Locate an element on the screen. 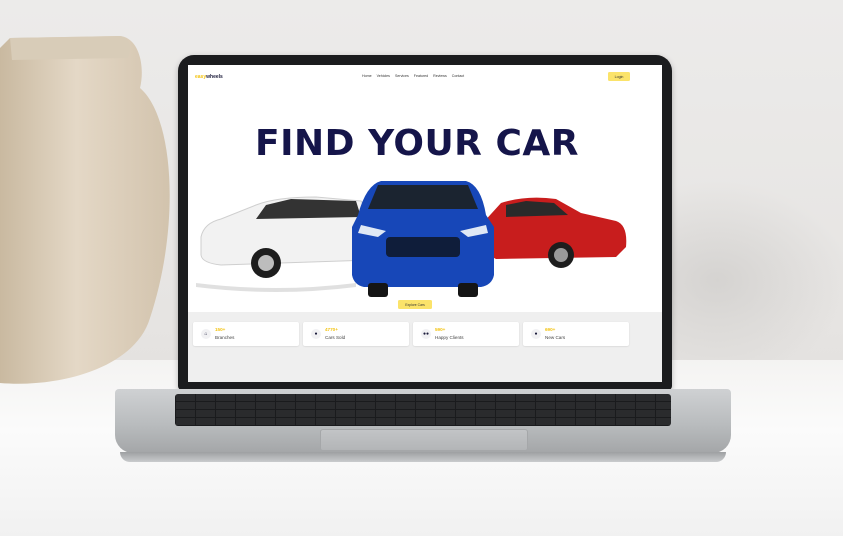  laptop-keyboard is located at coordinates (423, 410).